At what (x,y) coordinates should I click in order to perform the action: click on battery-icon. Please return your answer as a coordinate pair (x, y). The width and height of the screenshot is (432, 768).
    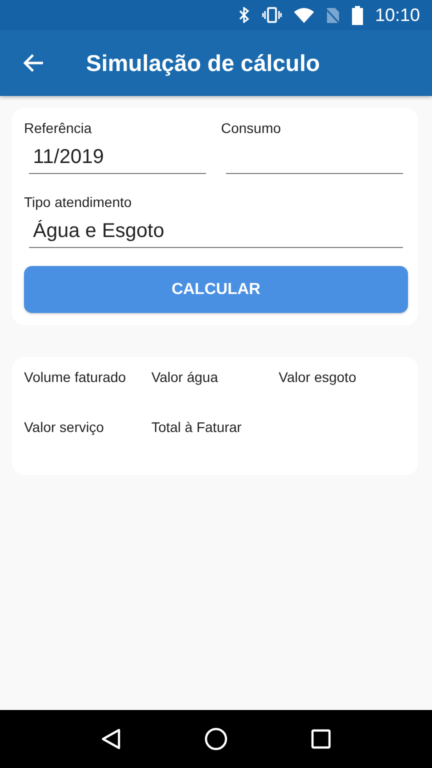
    Looking at the image, I should click on (357, 15).